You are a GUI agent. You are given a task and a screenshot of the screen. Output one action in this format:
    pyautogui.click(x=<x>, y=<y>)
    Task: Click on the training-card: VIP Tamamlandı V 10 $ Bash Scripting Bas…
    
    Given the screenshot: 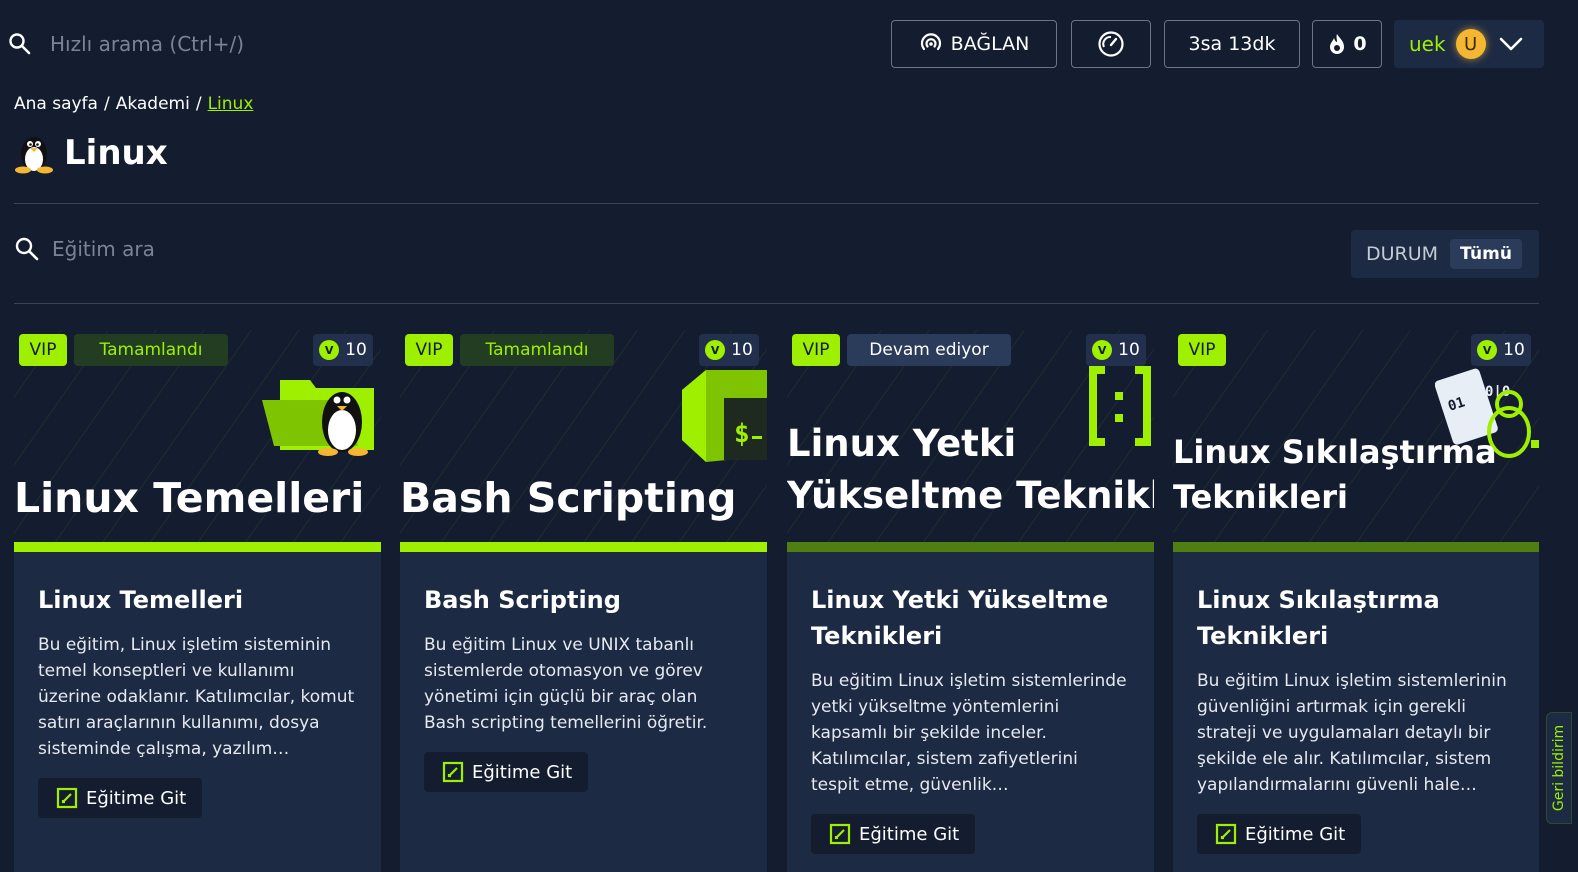 What is the action you would take?
    pyautogui.click(x=583, y=601)
    